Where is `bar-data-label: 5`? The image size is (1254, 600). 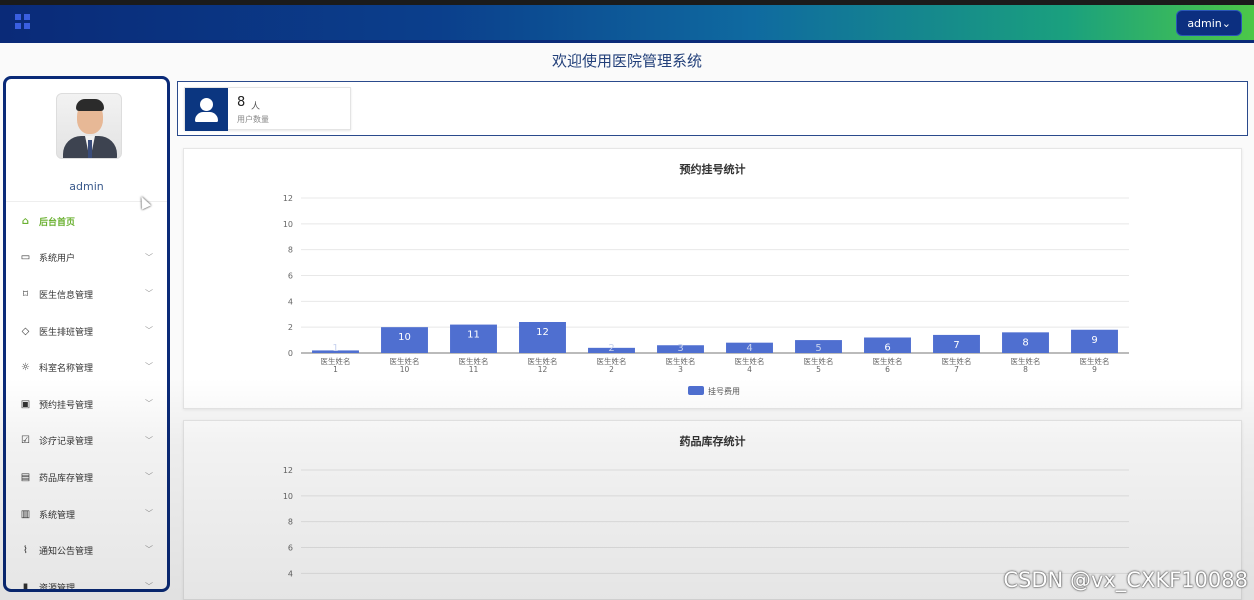
bar-data-label: 5 is located at coordinates (818, 348).